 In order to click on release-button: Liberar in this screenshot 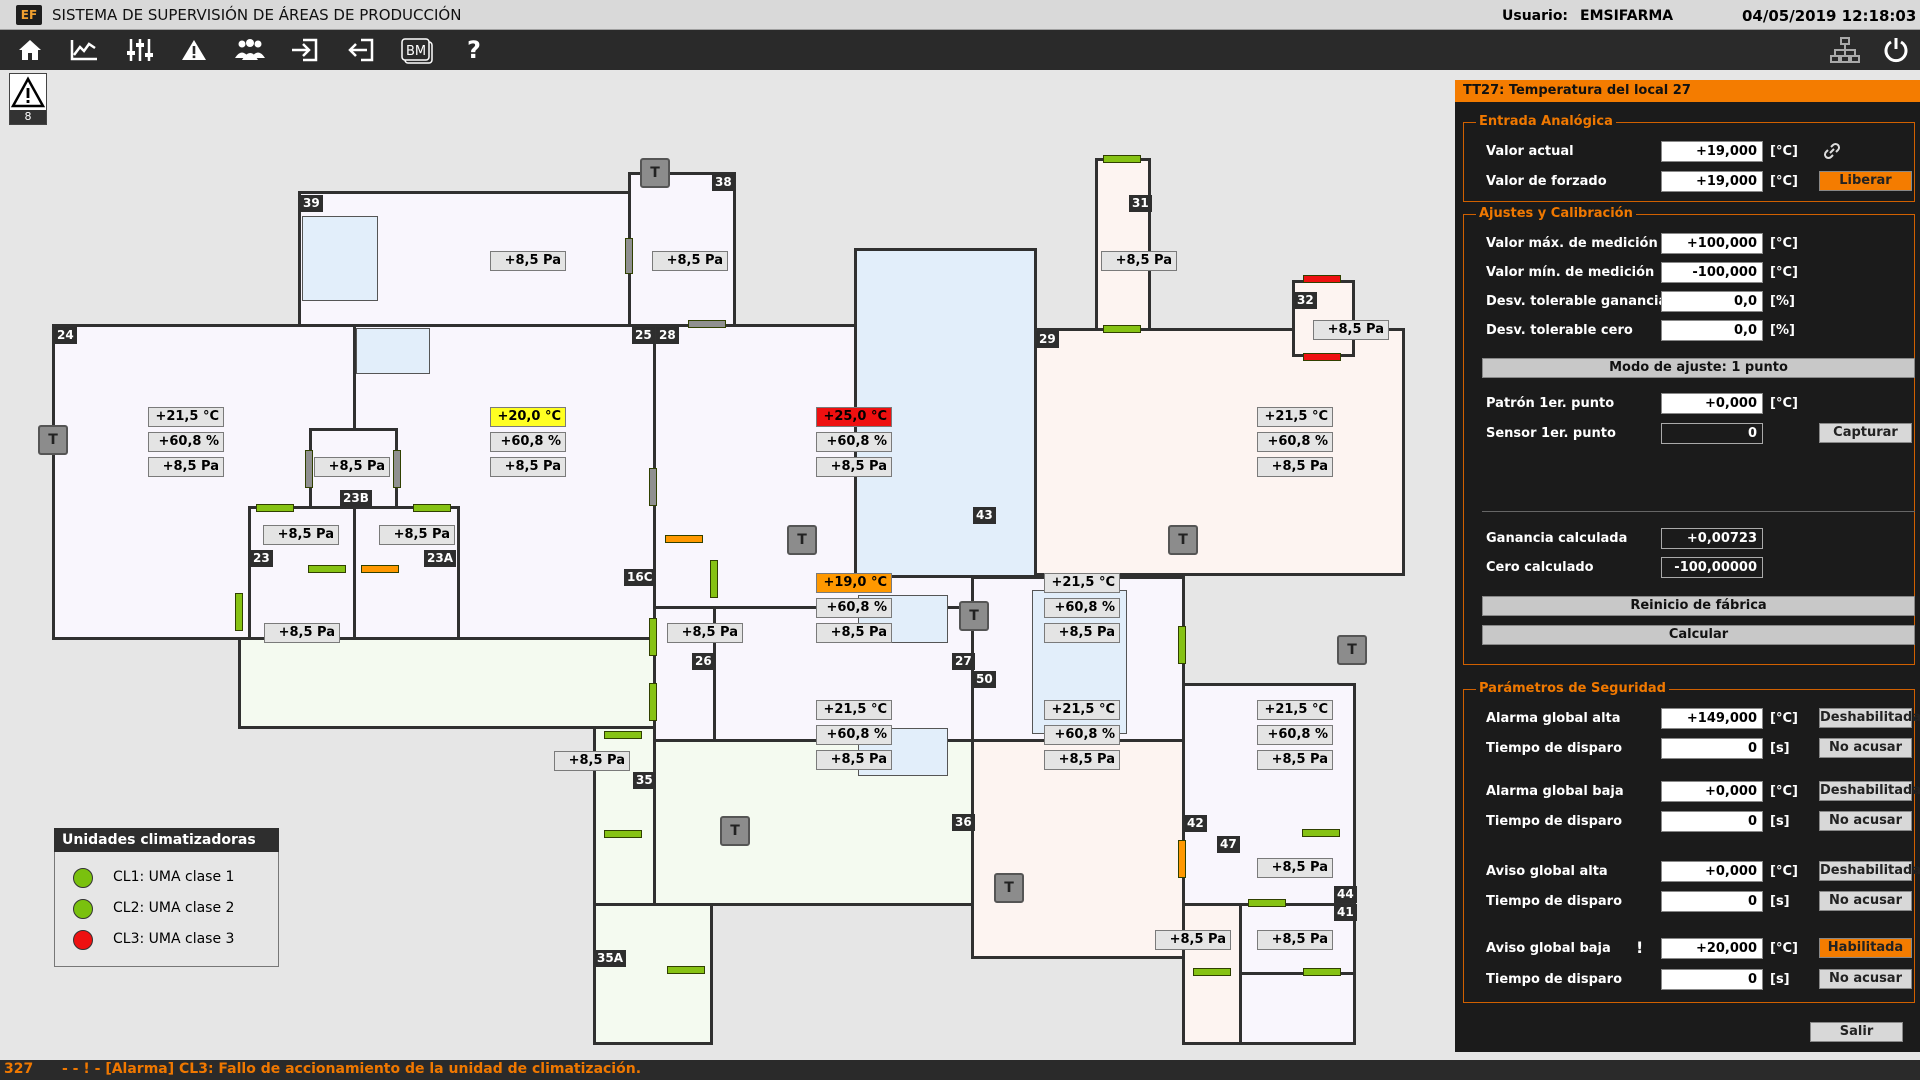, I will do `click(1865, 181)`.